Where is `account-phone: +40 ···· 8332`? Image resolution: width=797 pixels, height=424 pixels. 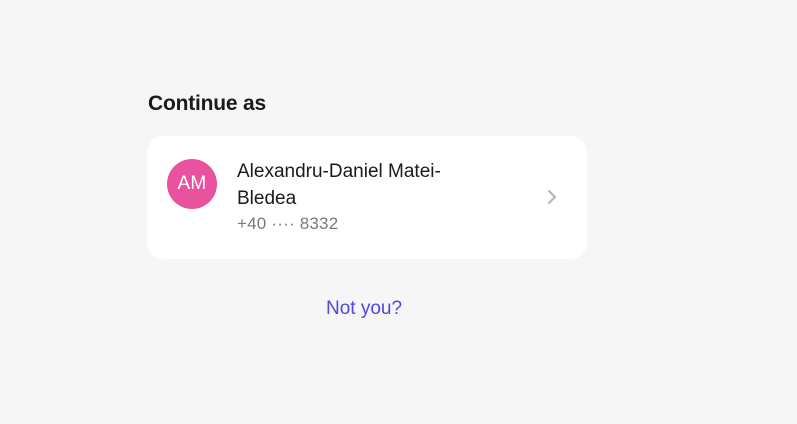
account-phone: +40 ···· 8332 is located at coordinates (288, 223).